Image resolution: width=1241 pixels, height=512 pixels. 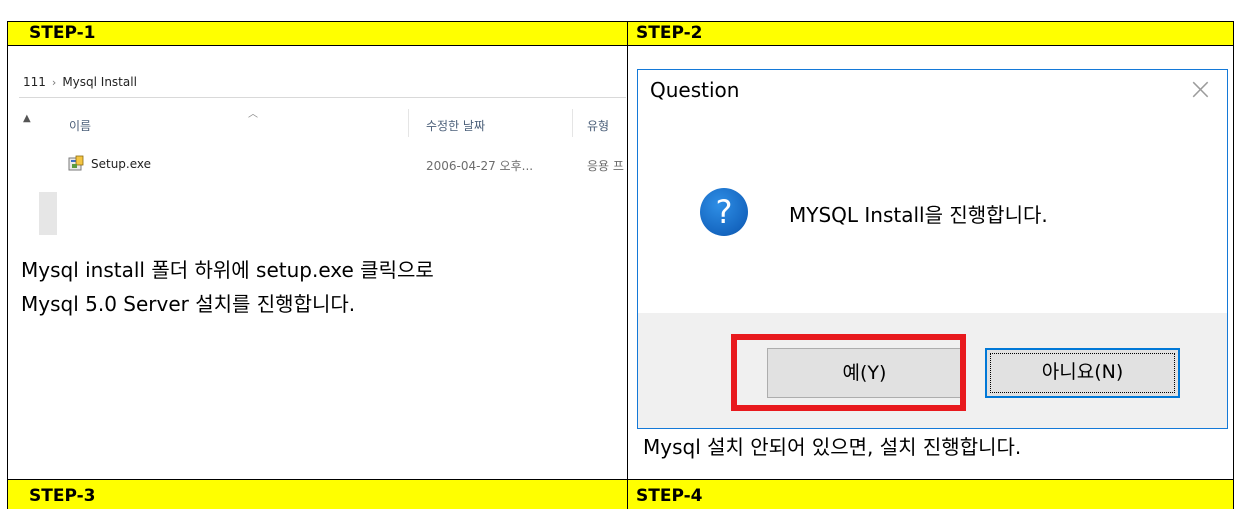 What do you see at coordinates (322, 97) in the screenshot?
I see `breadcrumb-divider` at bounding box center [322, 97].